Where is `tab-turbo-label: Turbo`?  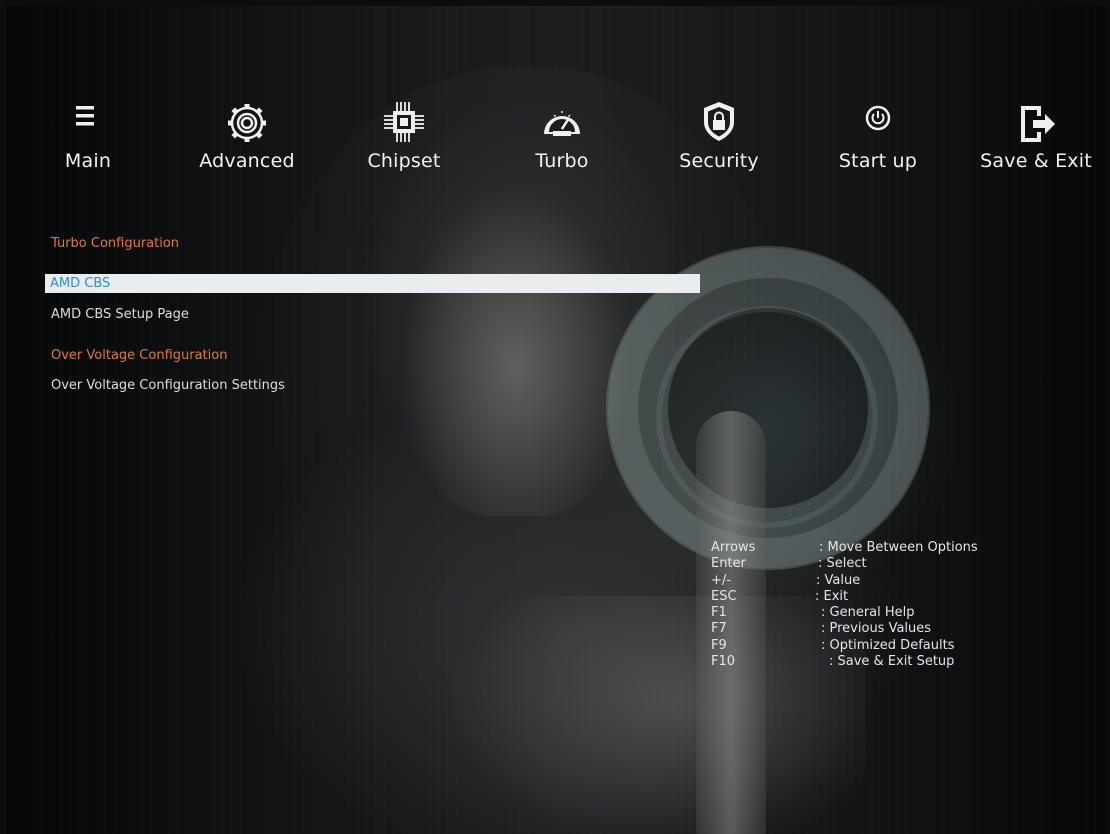
tab-turbo-label: Turbo is located at coordinates (562, 161).